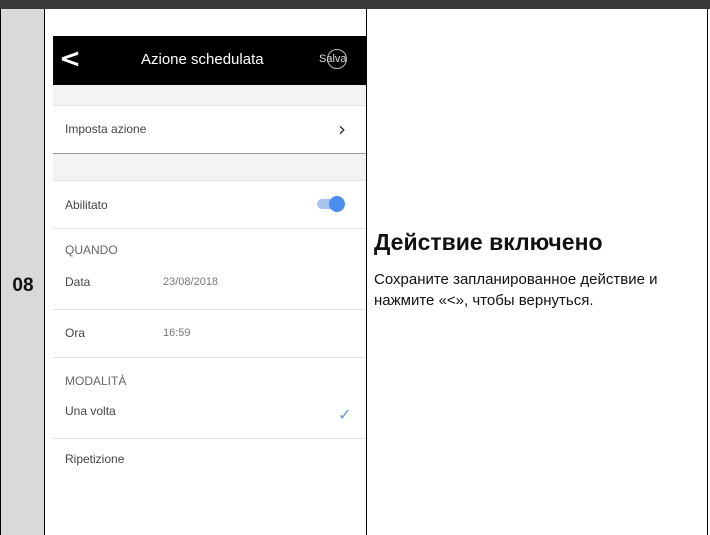 Image resolution: width=710 pixels, height=535 pixels. I want to click on step-number: 08, so click(23, 285).